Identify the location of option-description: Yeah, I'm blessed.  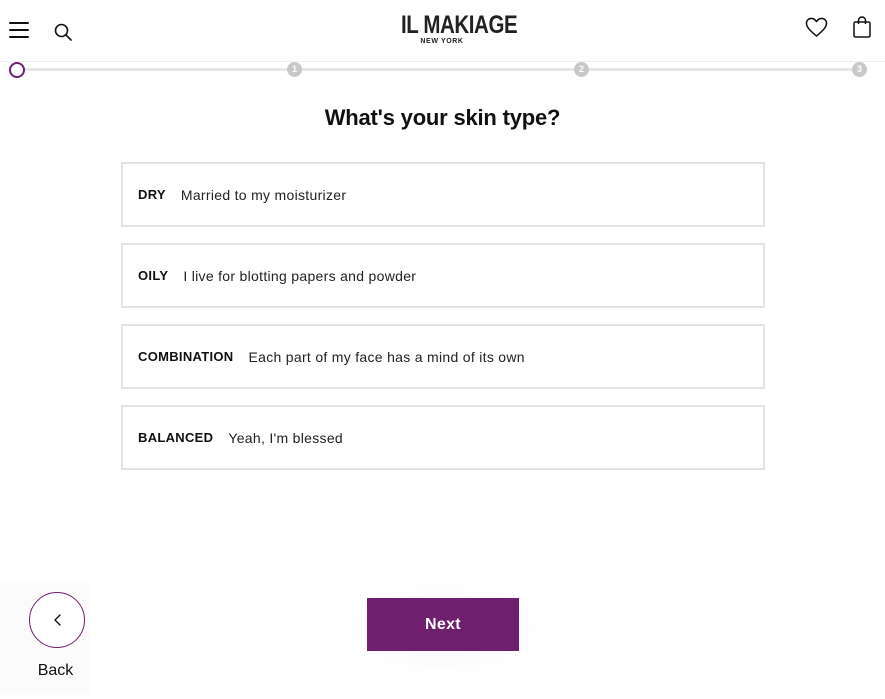
(286, 437).